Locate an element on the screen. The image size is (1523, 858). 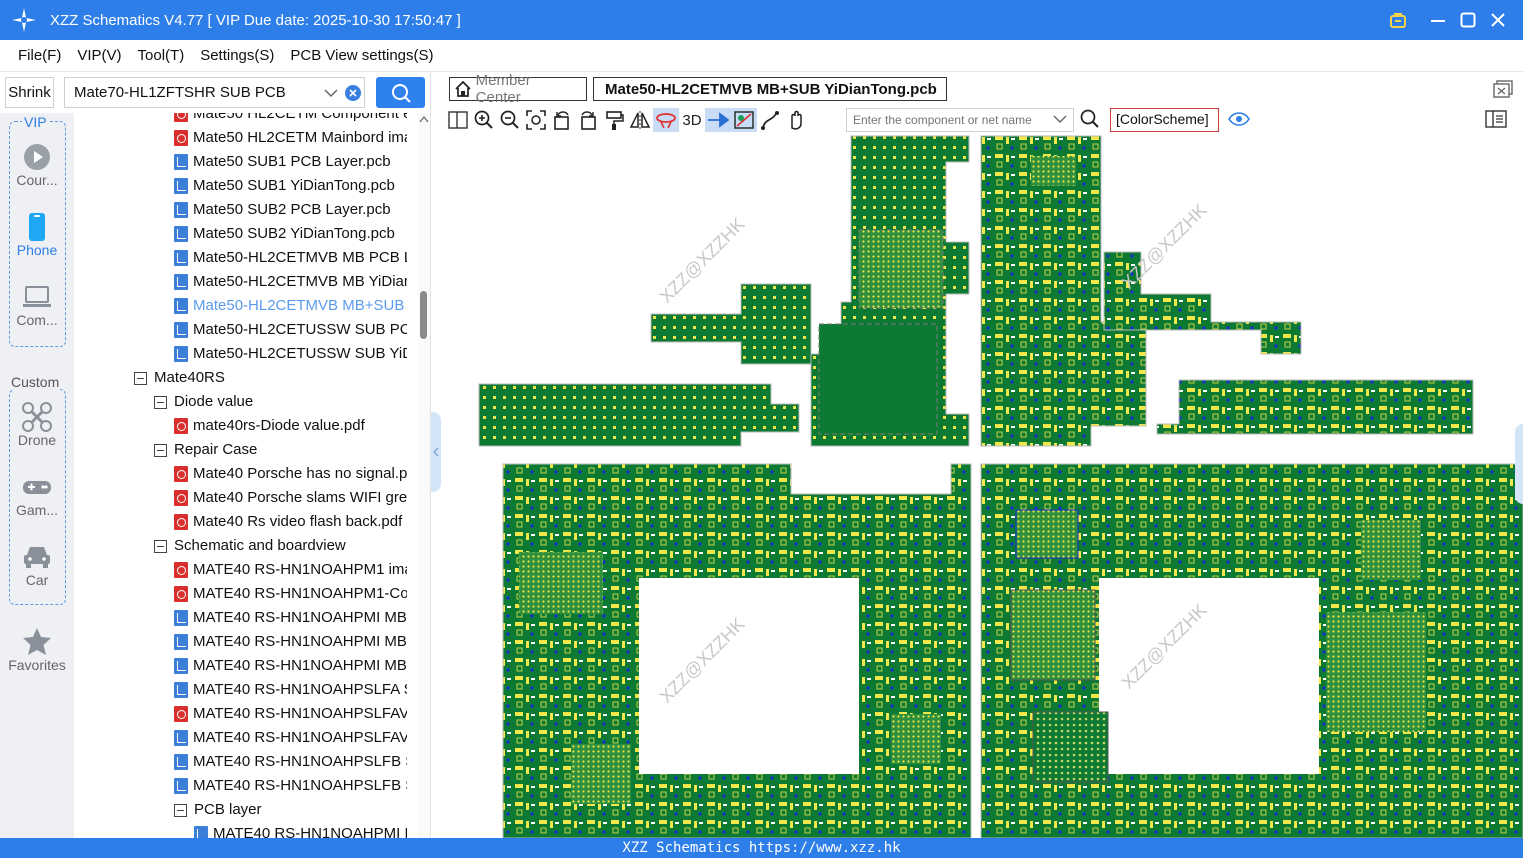
clear-icon is located at coordinates (353, 93).